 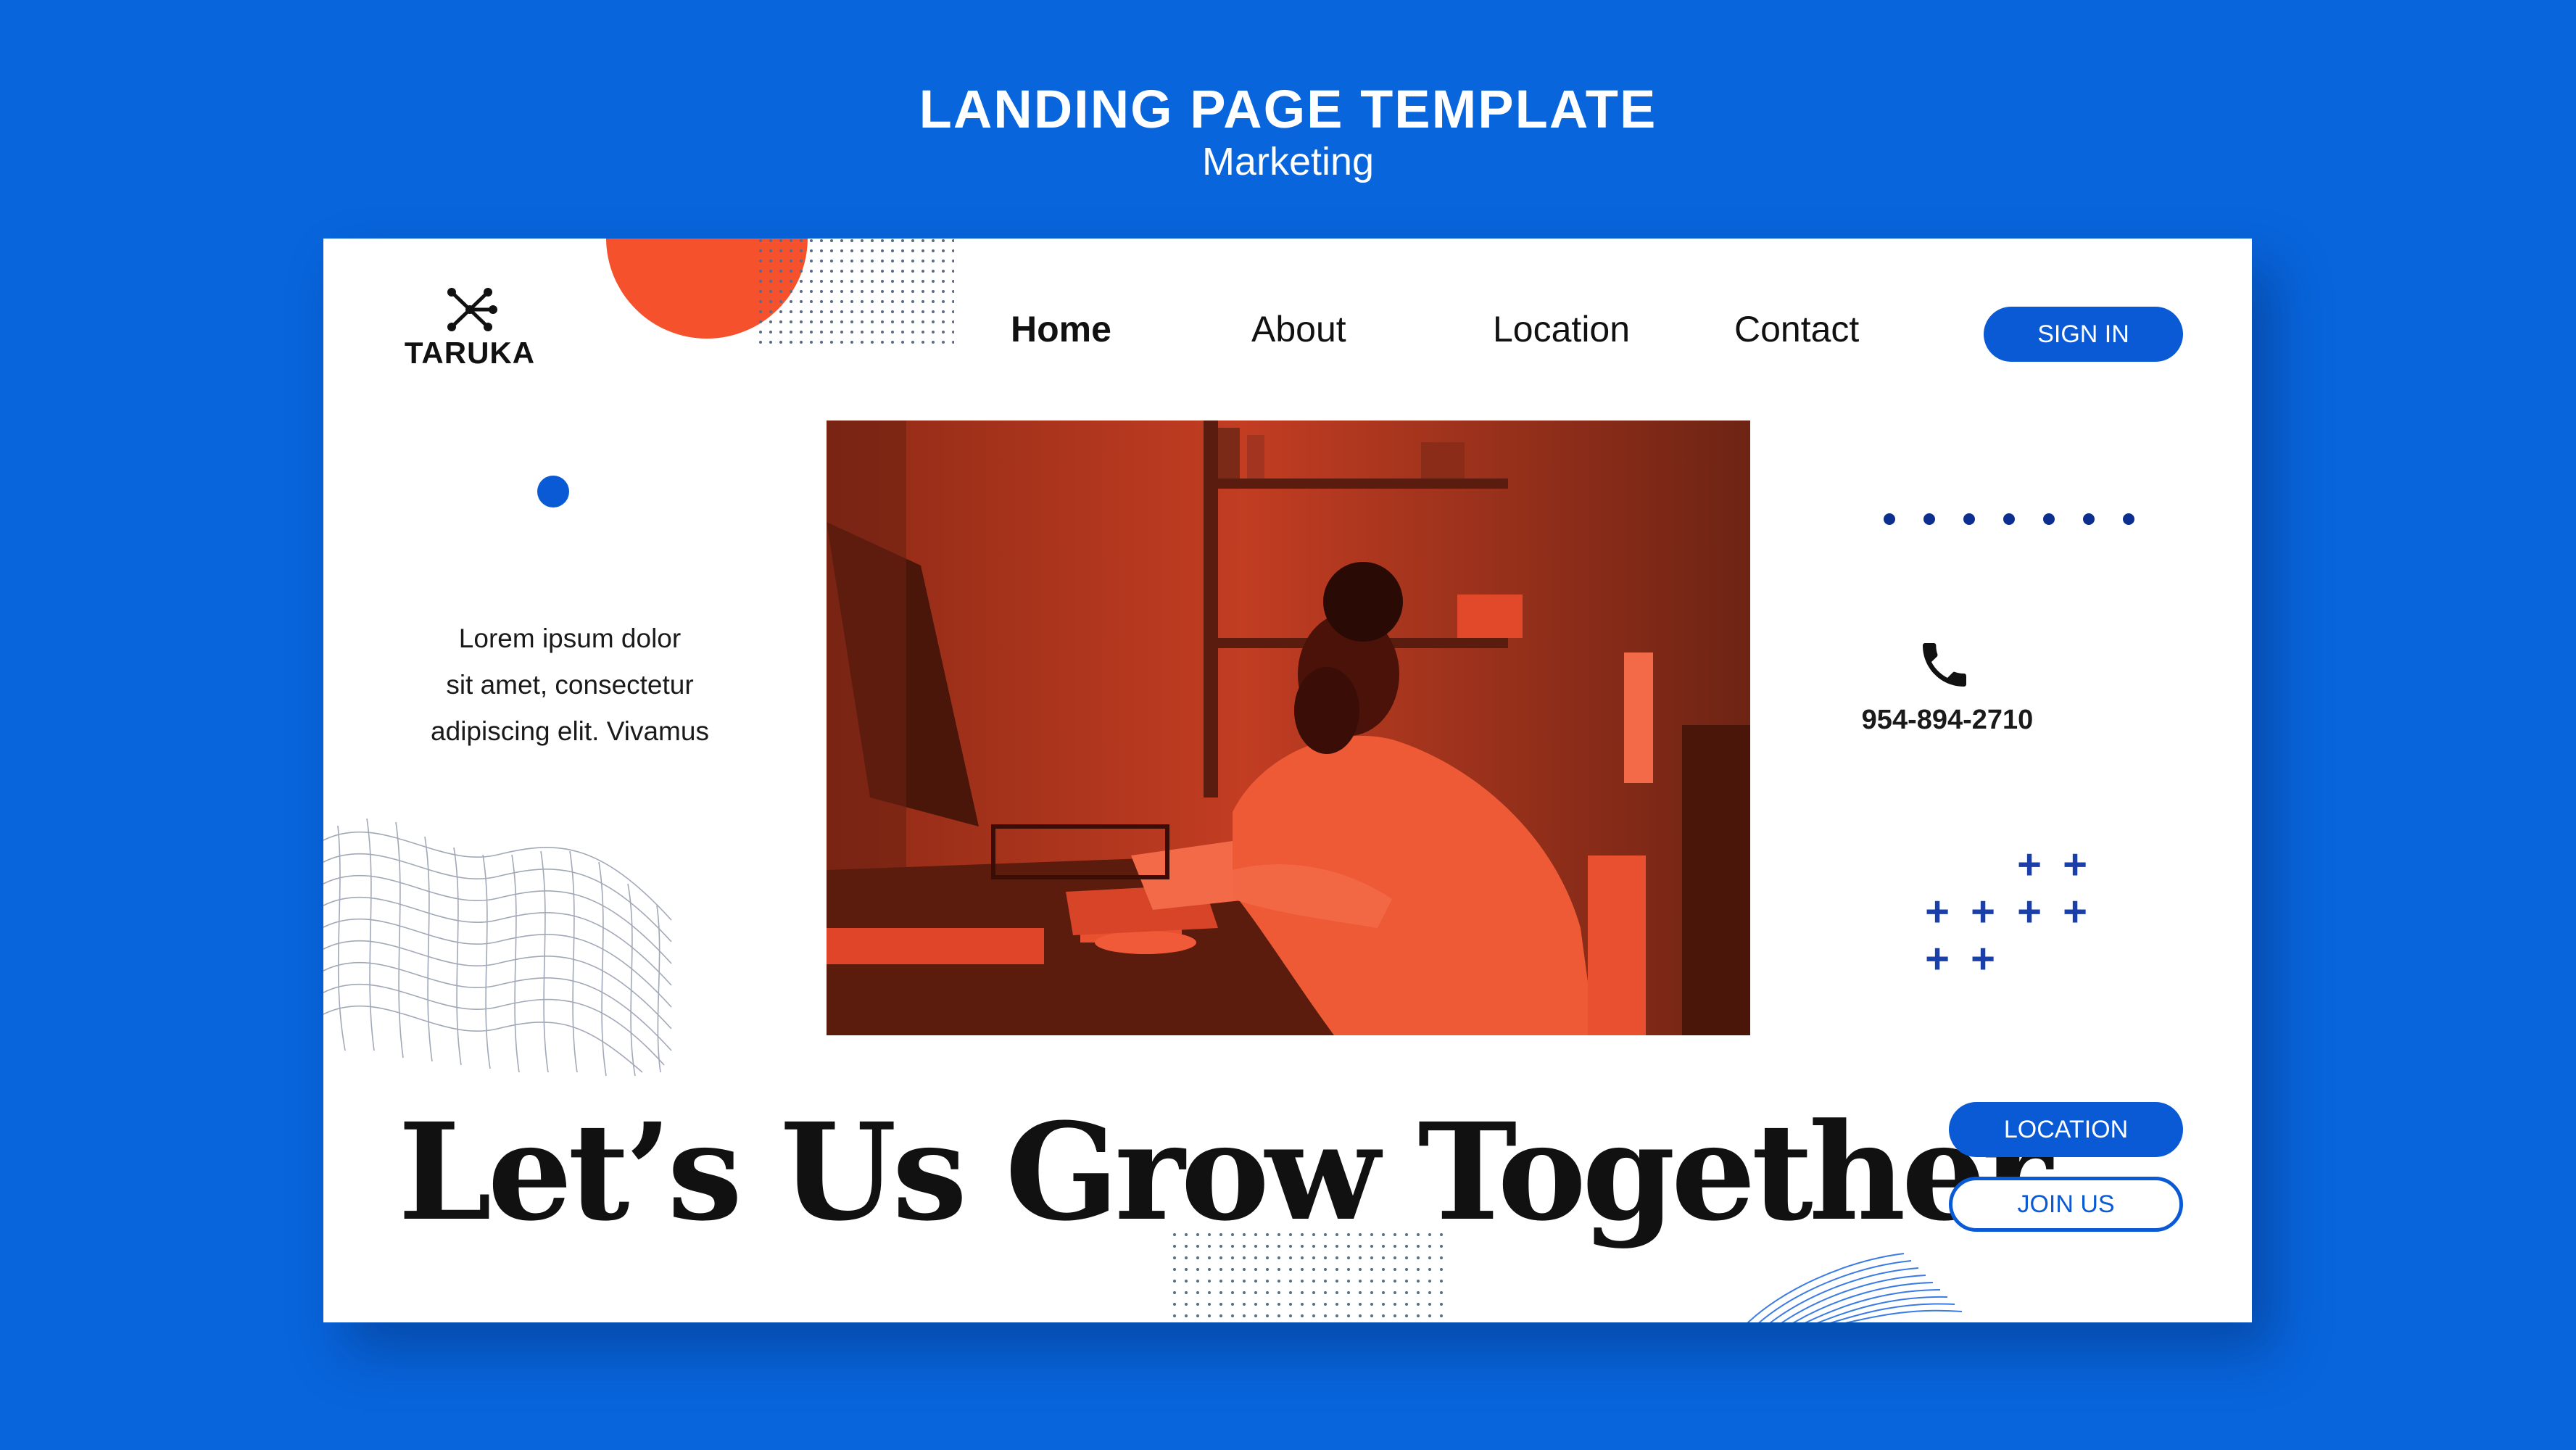 What do you see at coordinates (1561, 329) in the screenshot?
I see `nav-item-location: Location` at bounding box center [1561, 329].